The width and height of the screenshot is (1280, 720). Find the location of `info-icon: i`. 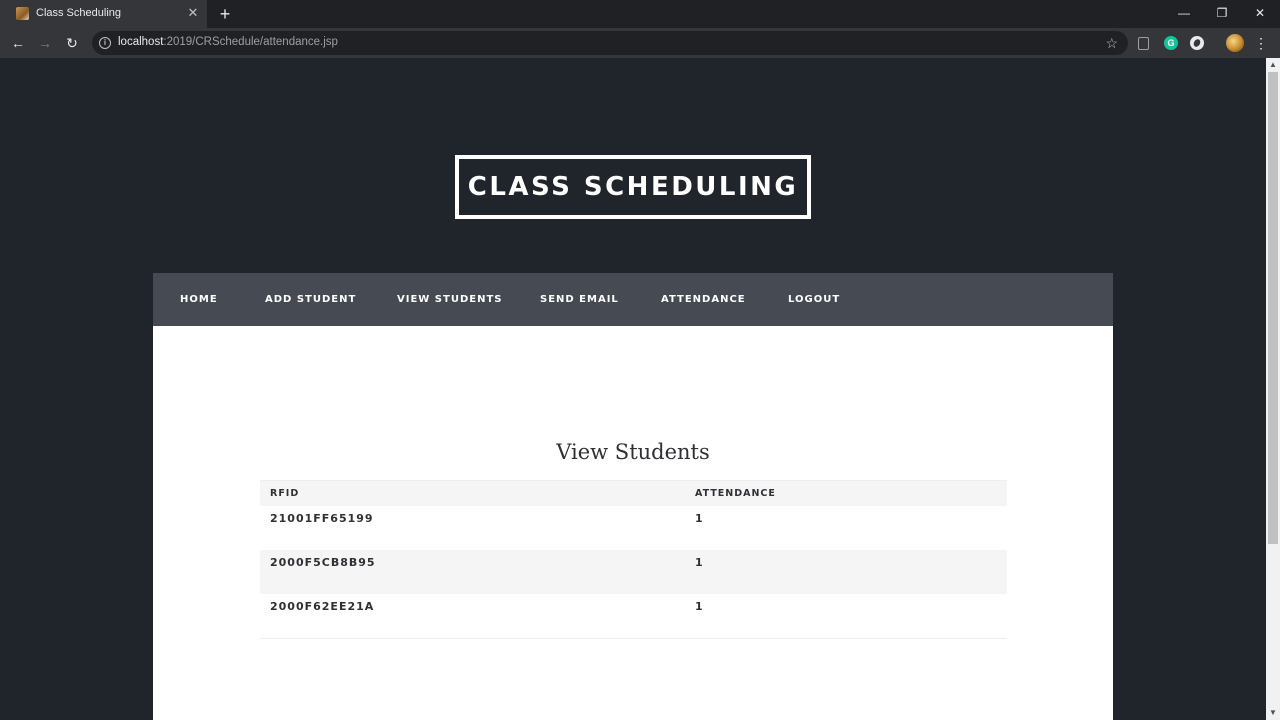

info-icon: i is located at coordinates (105, 43).